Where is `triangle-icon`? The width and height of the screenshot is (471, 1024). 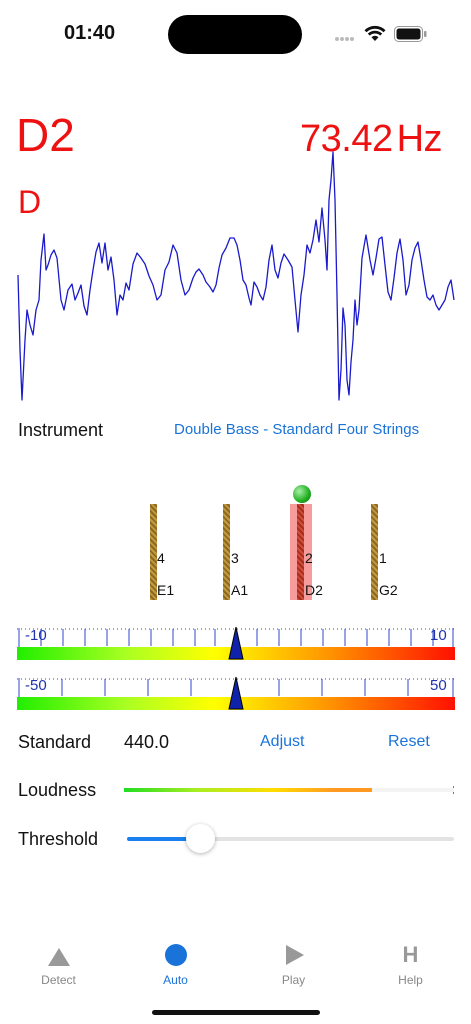
triangle-icon is located at coordinates (58, 957).